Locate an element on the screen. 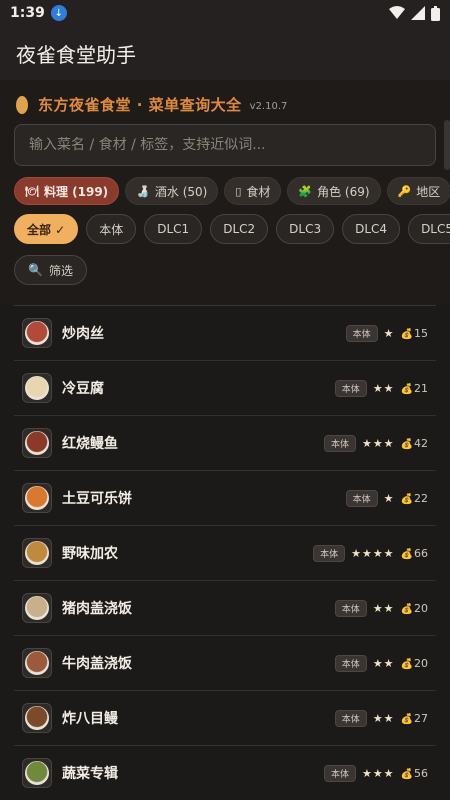  price: 💰21 is located at coordinates (414, 388).